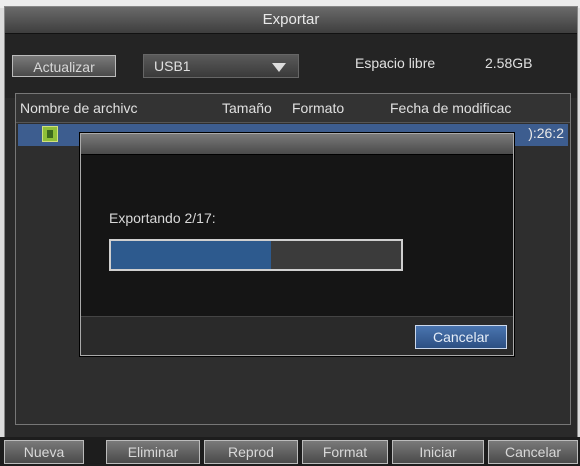  What do you see at coordinates (461, 337) in the screenshot?
I see `dialog-cancel-button: Cancelar` at bounding box center [461, 337].